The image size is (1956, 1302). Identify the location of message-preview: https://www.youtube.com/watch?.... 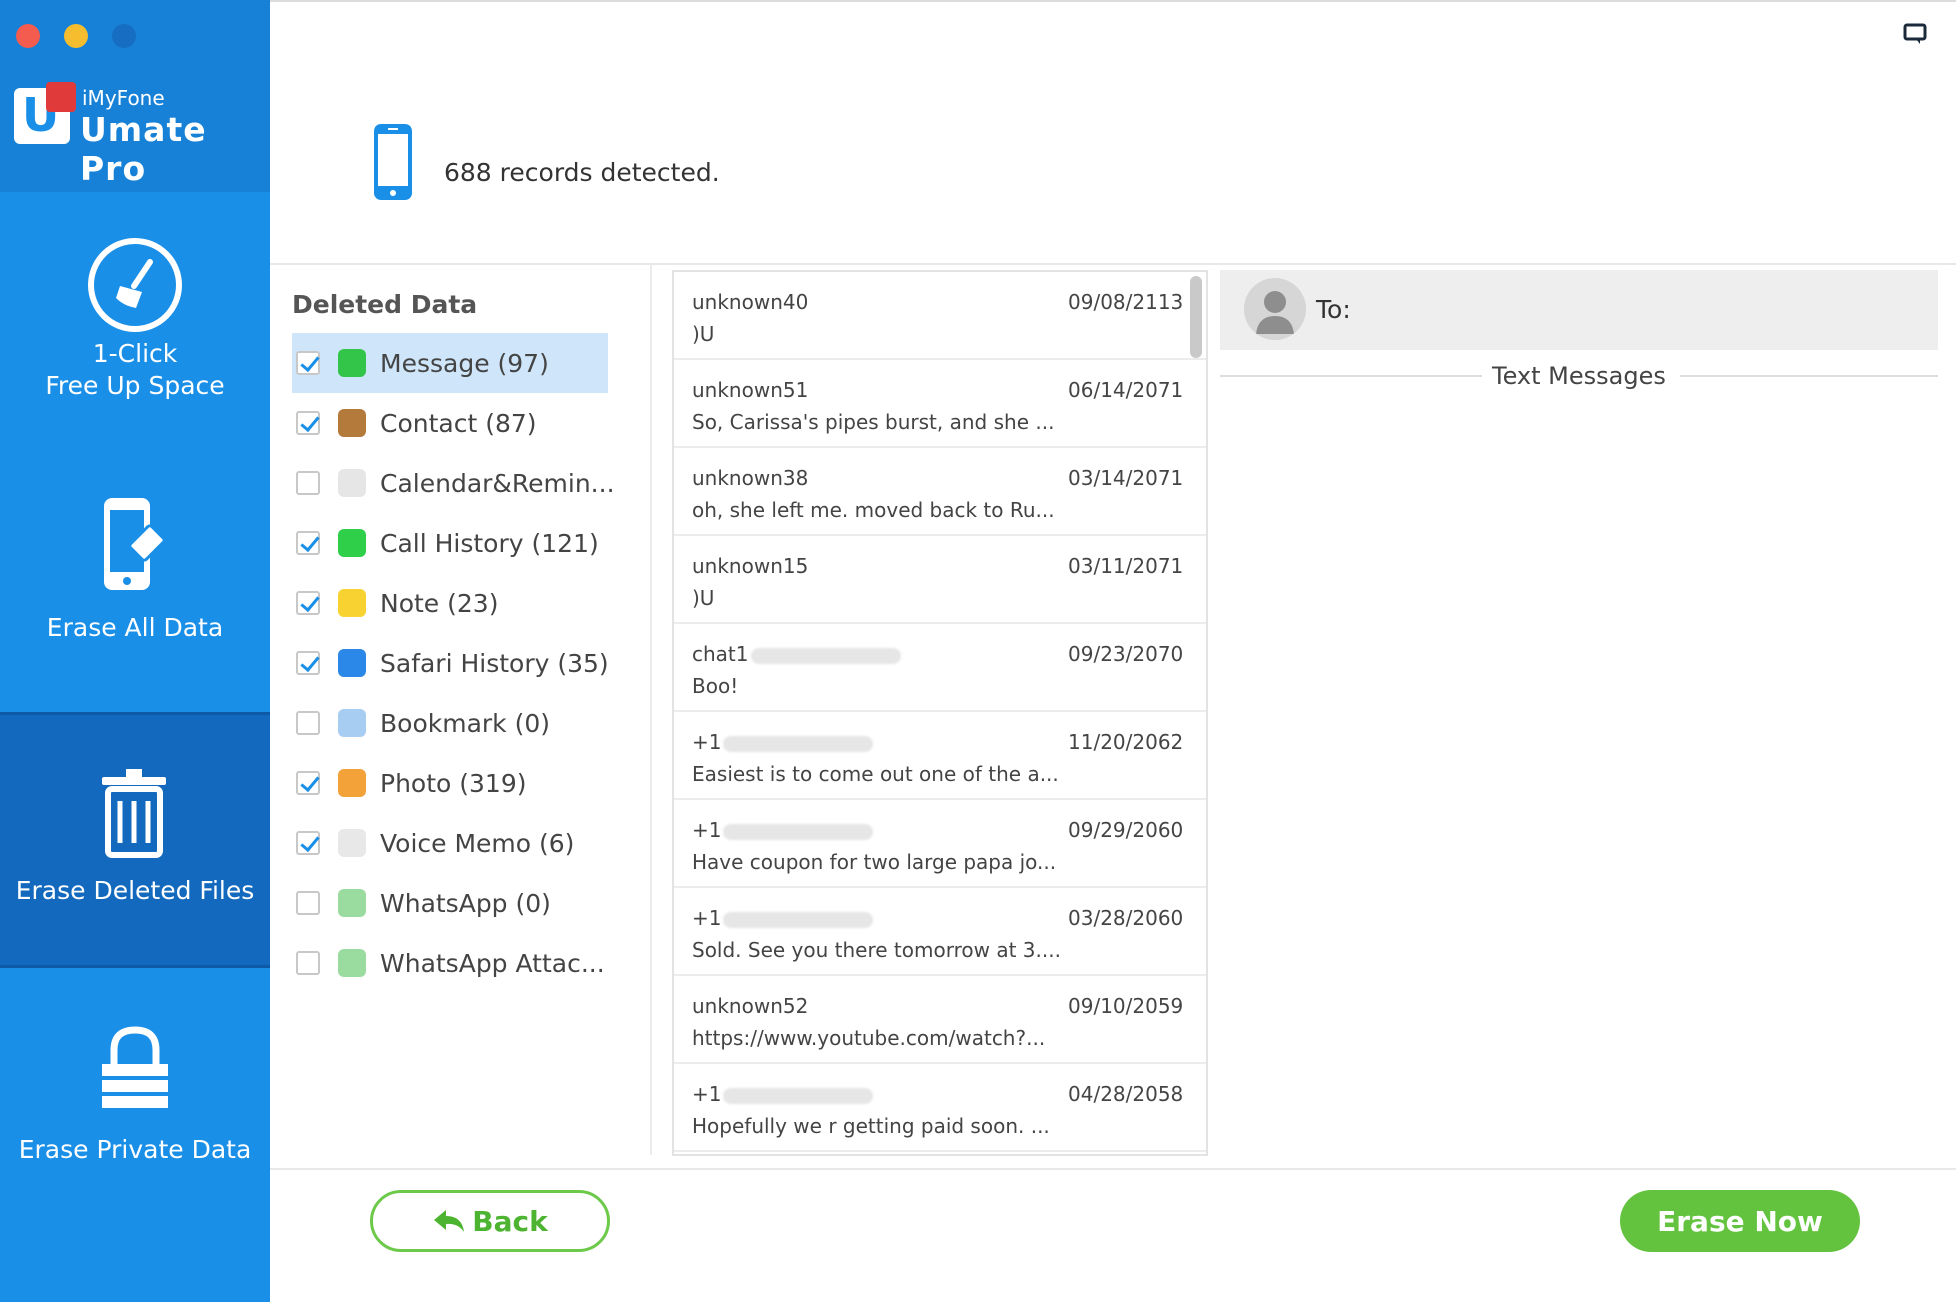
(869, 1038).